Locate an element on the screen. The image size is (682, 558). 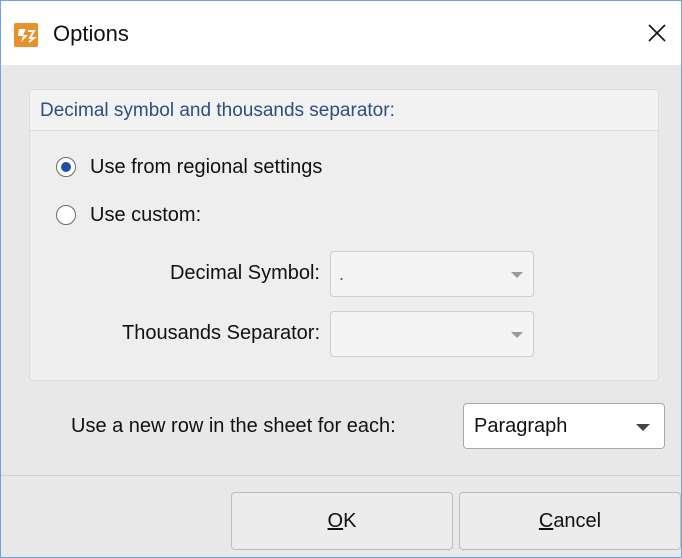
window-title: Options is located at coordinates (91, 33).